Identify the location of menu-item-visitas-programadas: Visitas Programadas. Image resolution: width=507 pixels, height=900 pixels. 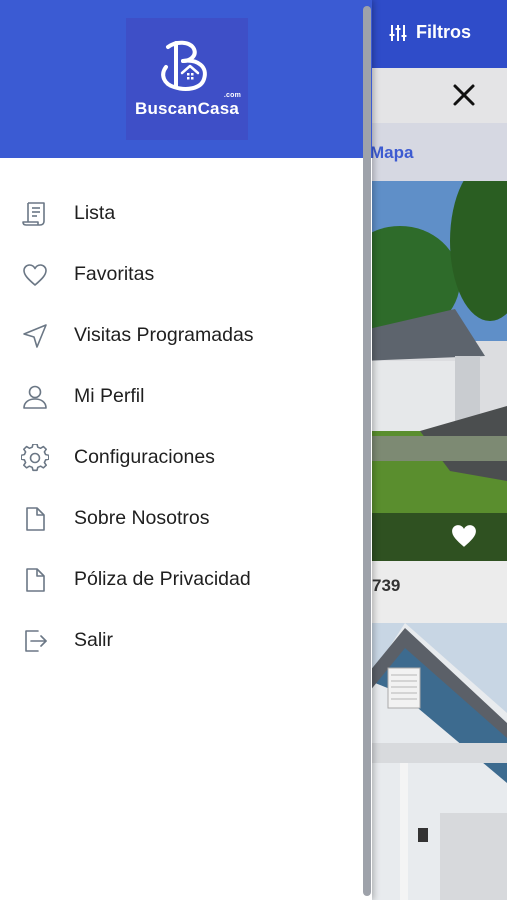
(180, 335).